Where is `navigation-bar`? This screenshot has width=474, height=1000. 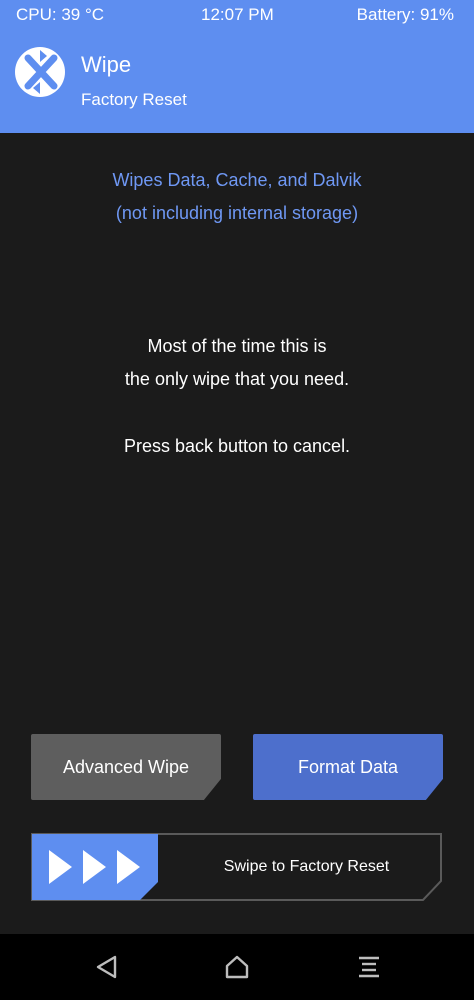
navigation-bar is located at coordinates (237, 967).